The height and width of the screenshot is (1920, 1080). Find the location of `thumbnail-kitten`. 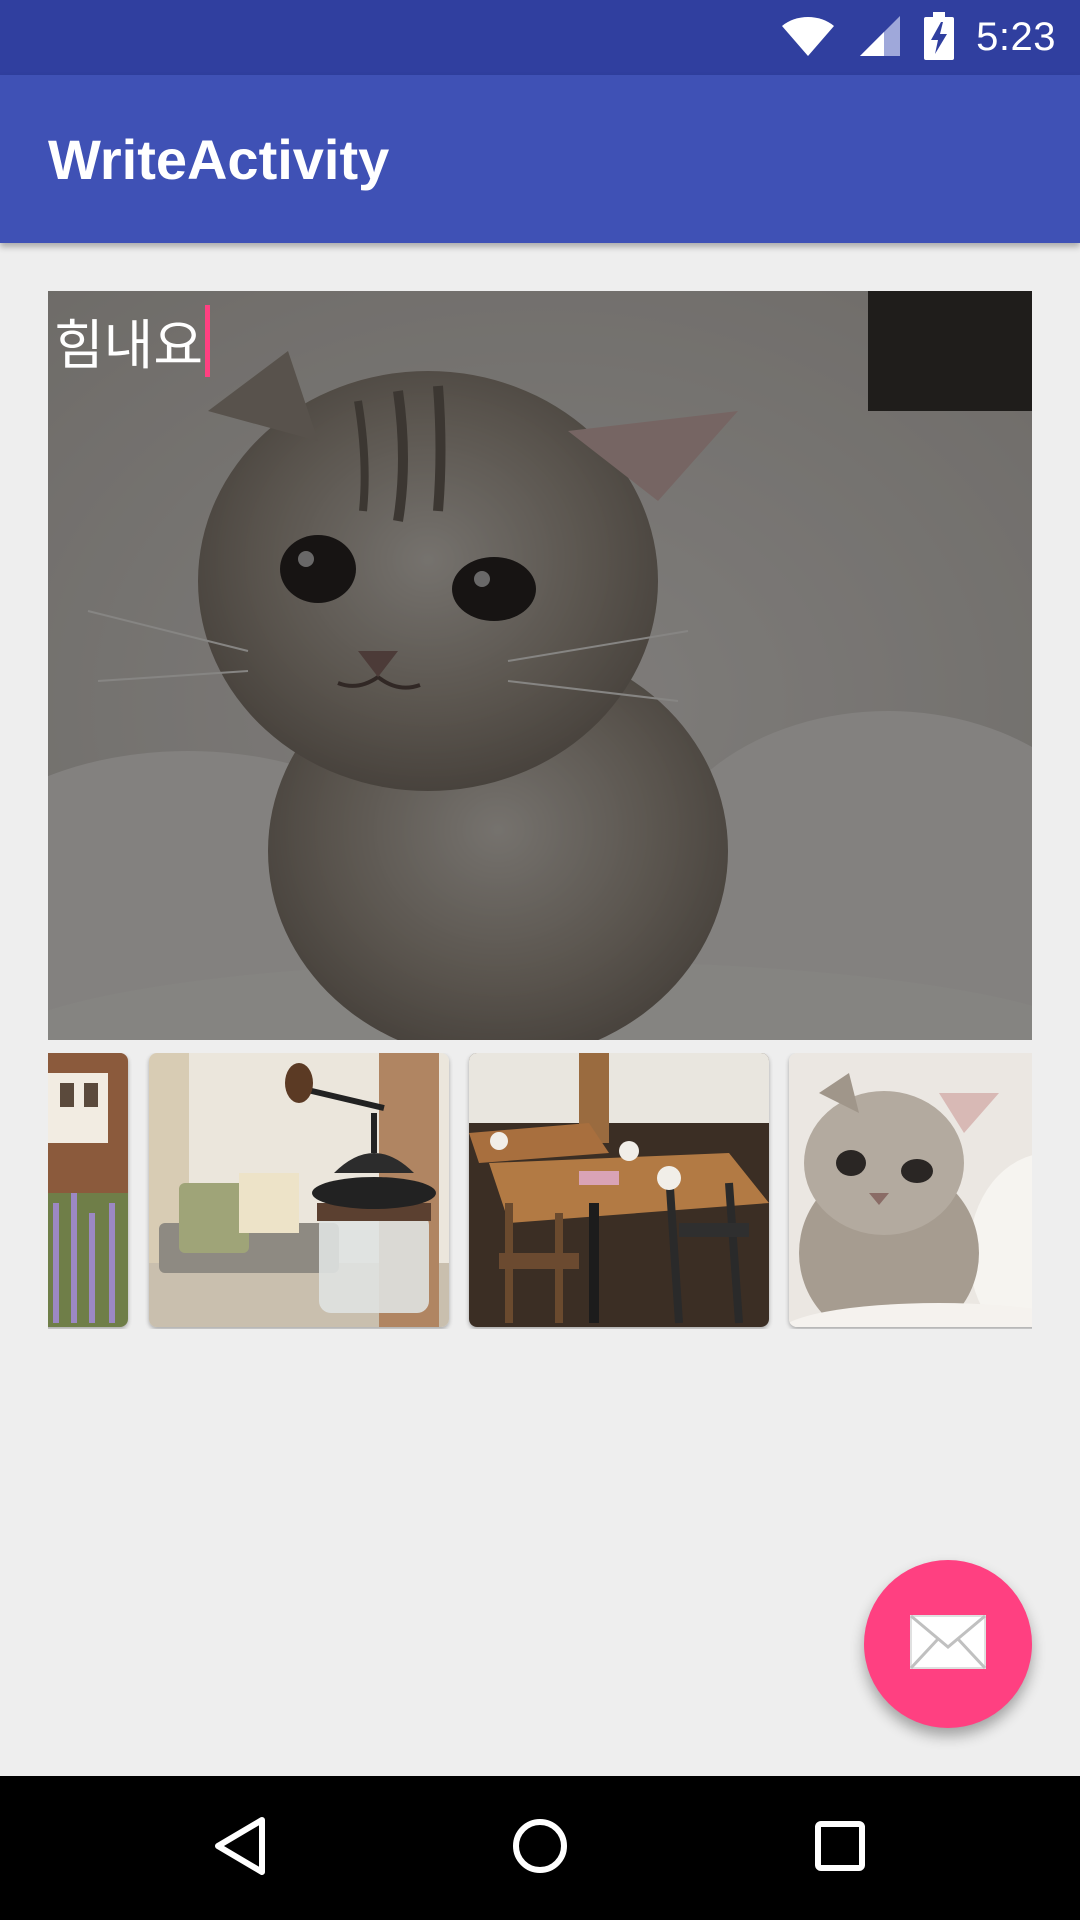

thumbnail-kitten is located at coordinates (910, 1190).